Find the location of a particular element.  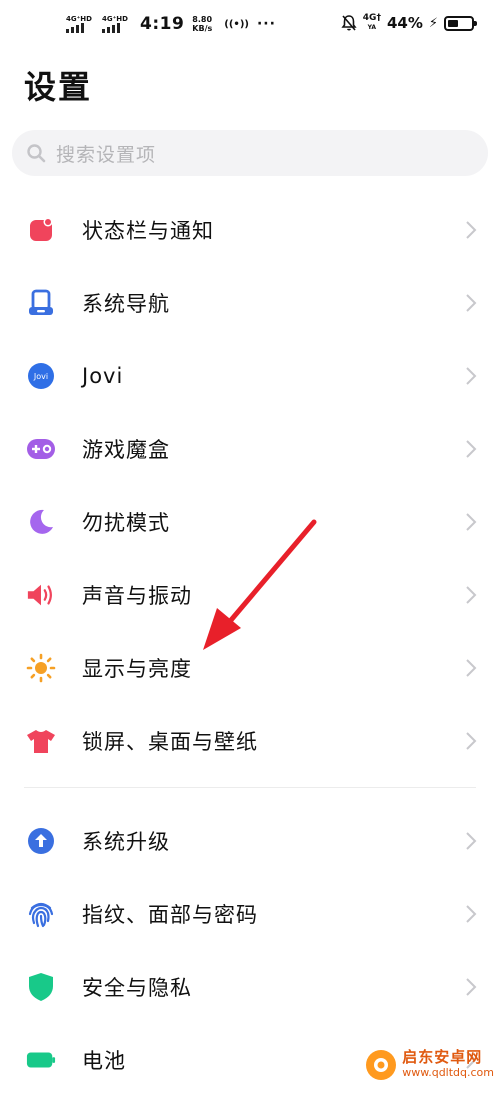

watermark-text: 启东安卓网 www.qdltdq.com is located at coordinates (448, 1065).